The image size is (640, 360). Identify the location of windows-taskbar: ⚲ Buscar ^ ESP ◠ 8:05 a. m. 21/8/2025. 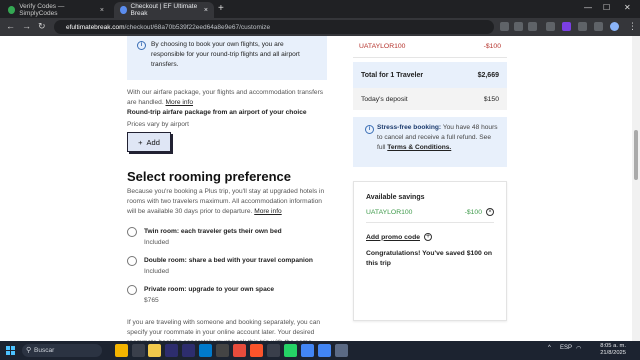
(320, 350).